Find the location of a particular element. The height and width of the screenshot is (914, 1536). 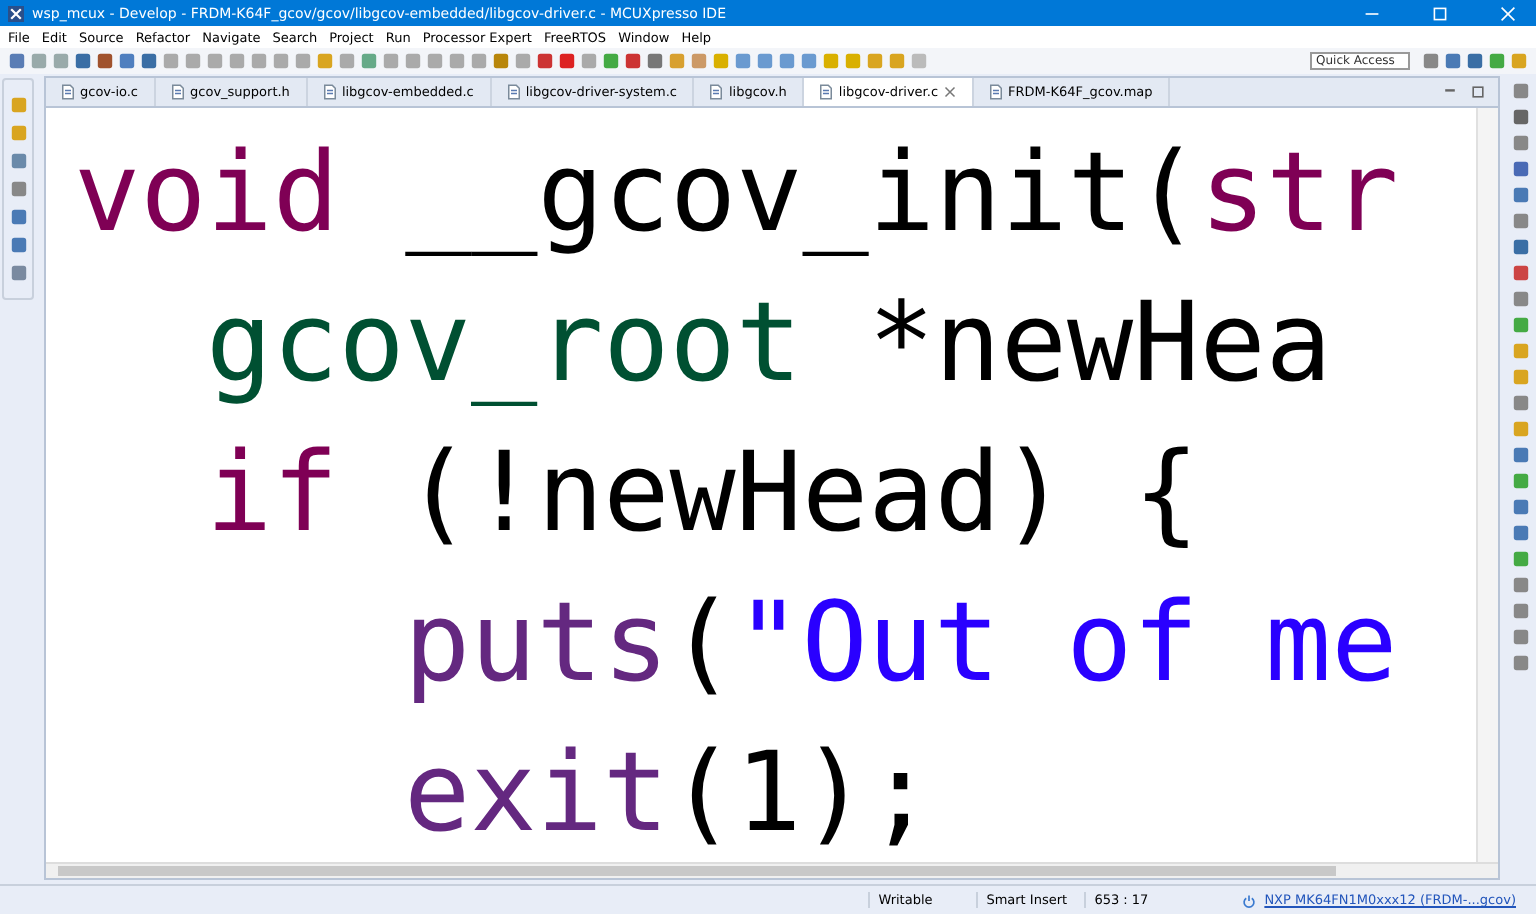

maximize-icon is located at coordinates (1478, 92).